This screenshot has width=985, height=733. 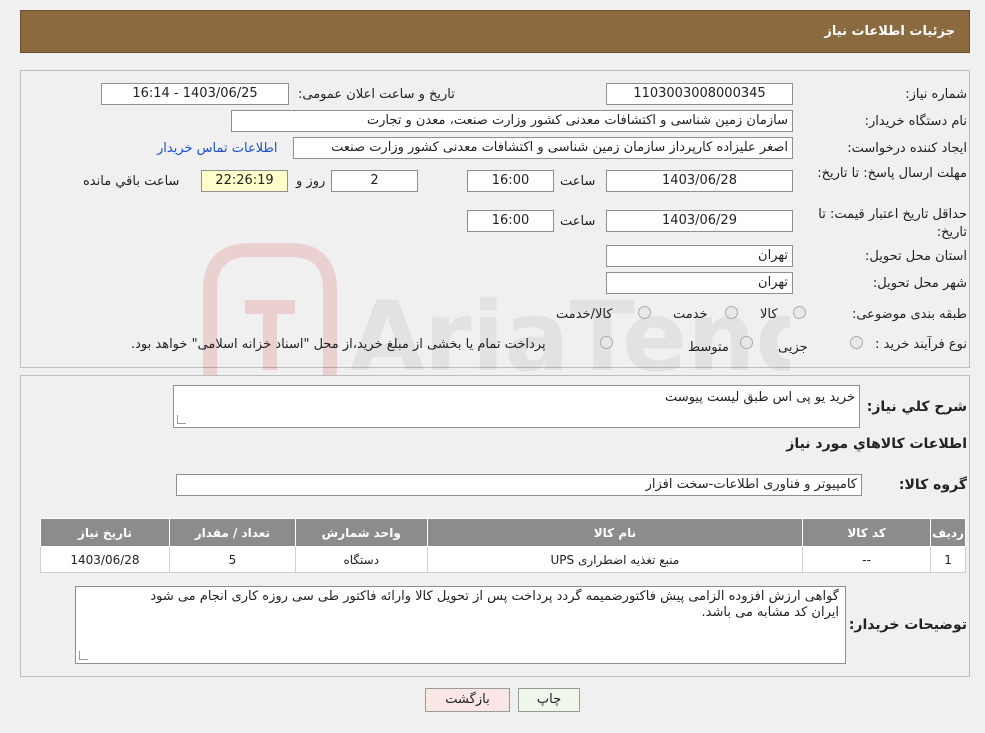 I want to click on city-field: تهران, so click(x=699, y=283).